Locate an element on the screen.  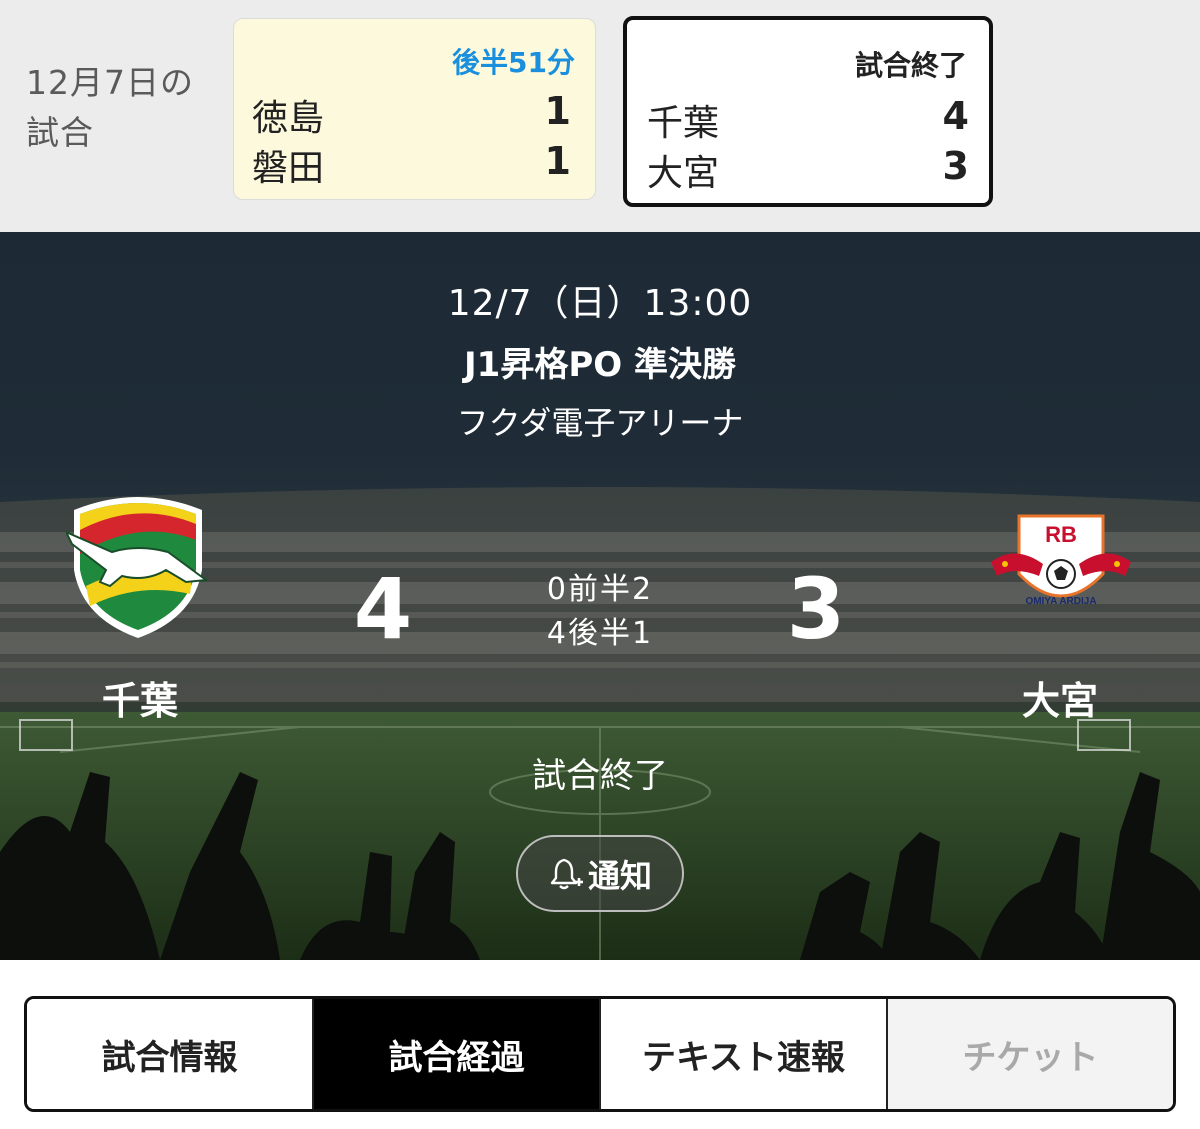
mini-away-score: 3 is located at coordinates (955, 166).